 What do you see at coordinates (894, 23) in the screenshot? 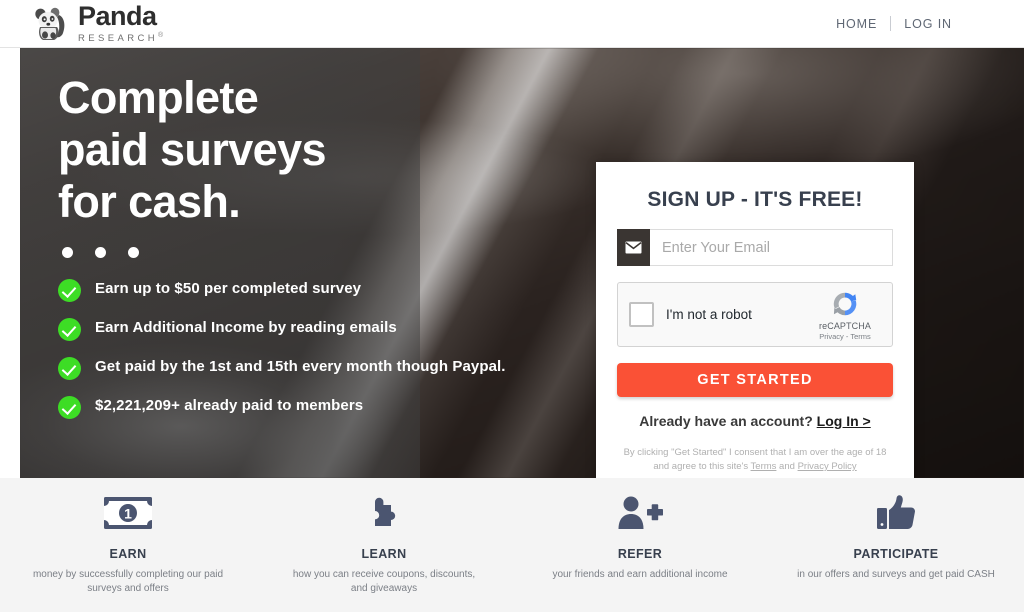
I see `main-nav: HOME LOG IN` at bounding box center [894, 23].